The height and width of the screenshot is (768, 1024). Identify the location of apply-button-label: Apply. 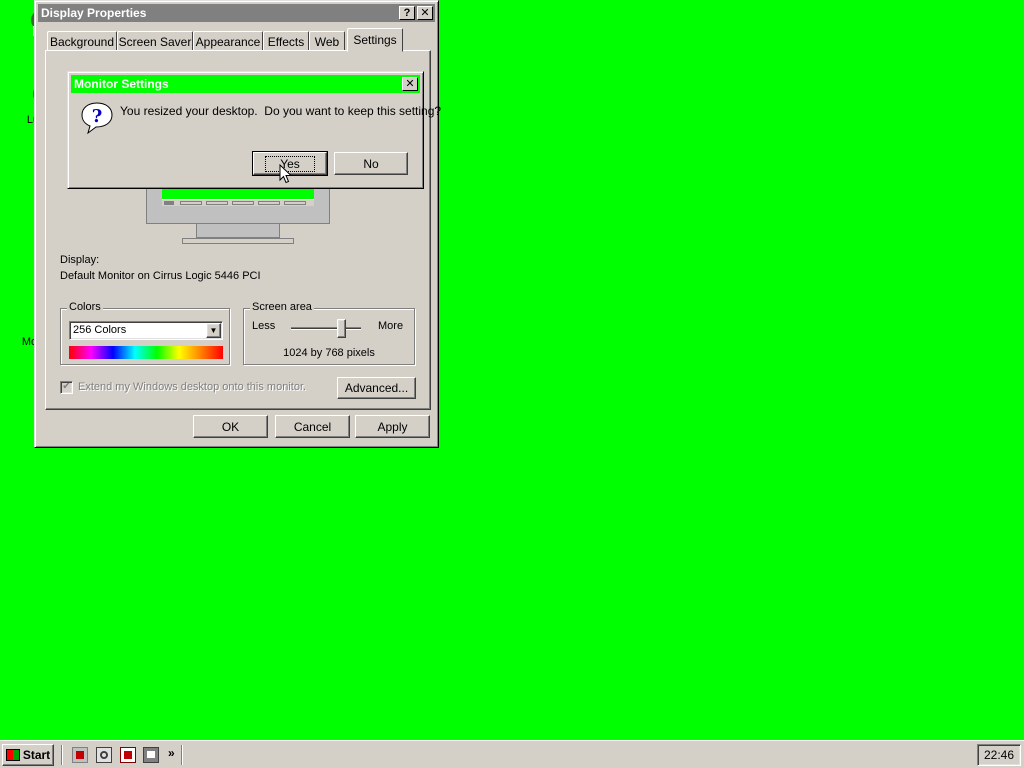
(392, 426).